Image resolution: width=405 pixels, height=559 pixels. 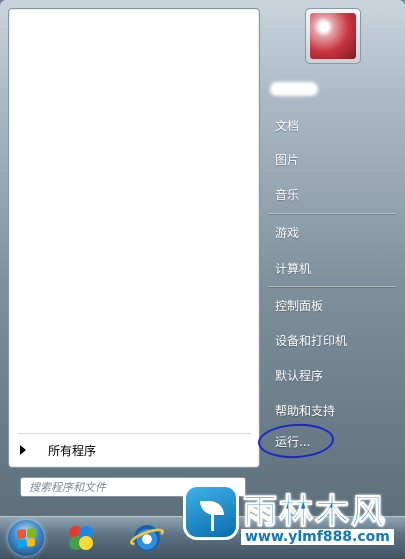 I want to click on watermark-logo-icon, so click(x=211, y=512).